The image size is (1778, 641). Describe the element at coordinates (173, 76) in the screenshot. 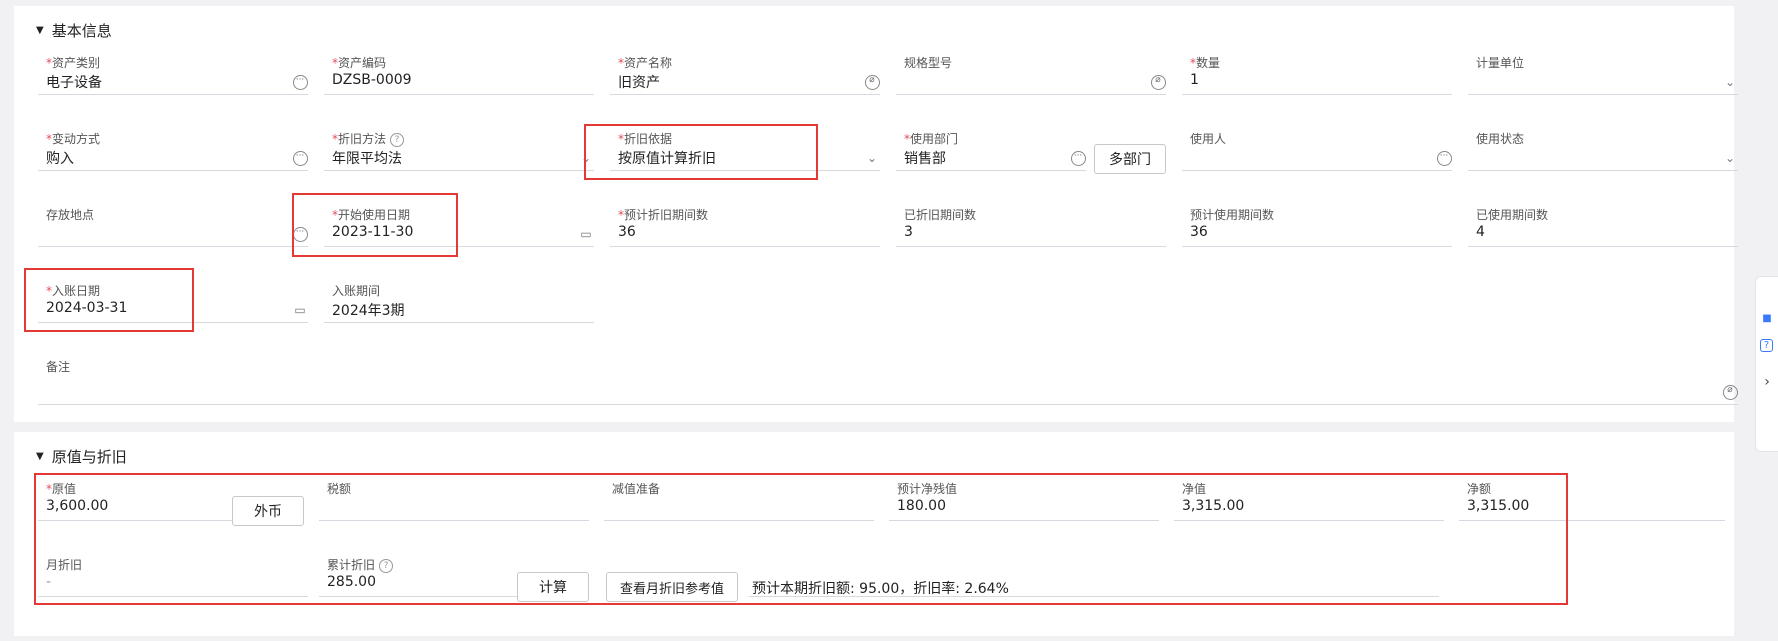

I see `asset-category-field: *资产类别 电子设备 ···` at that location.